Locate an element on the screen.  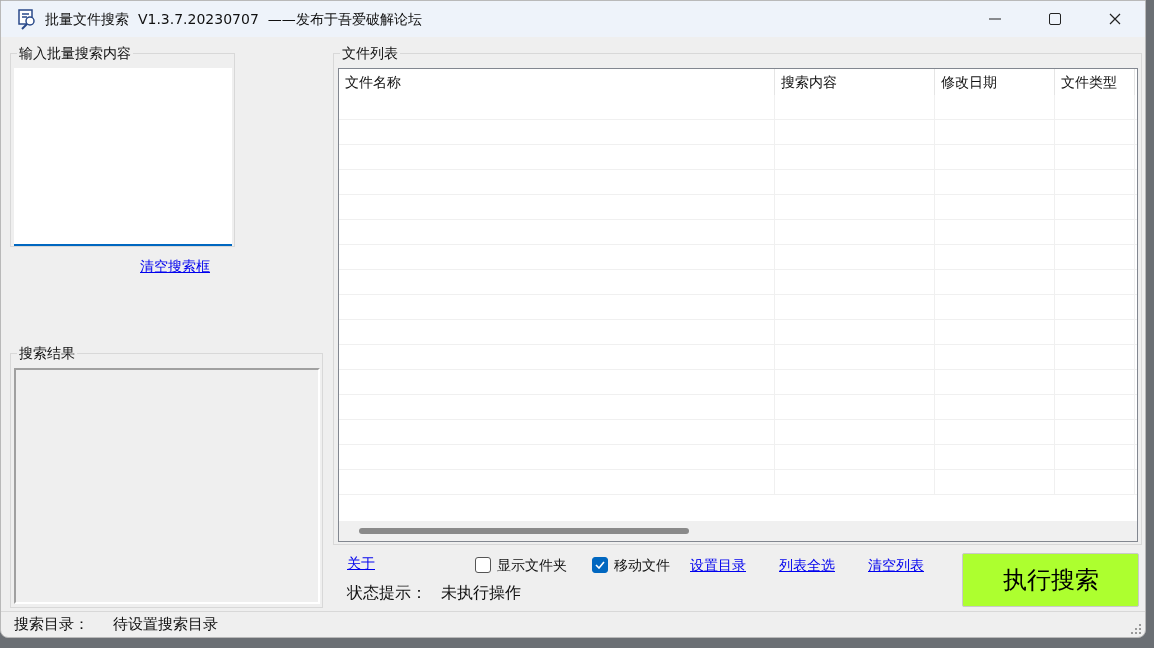
minimize-icon is located at coordinates (995, 19).